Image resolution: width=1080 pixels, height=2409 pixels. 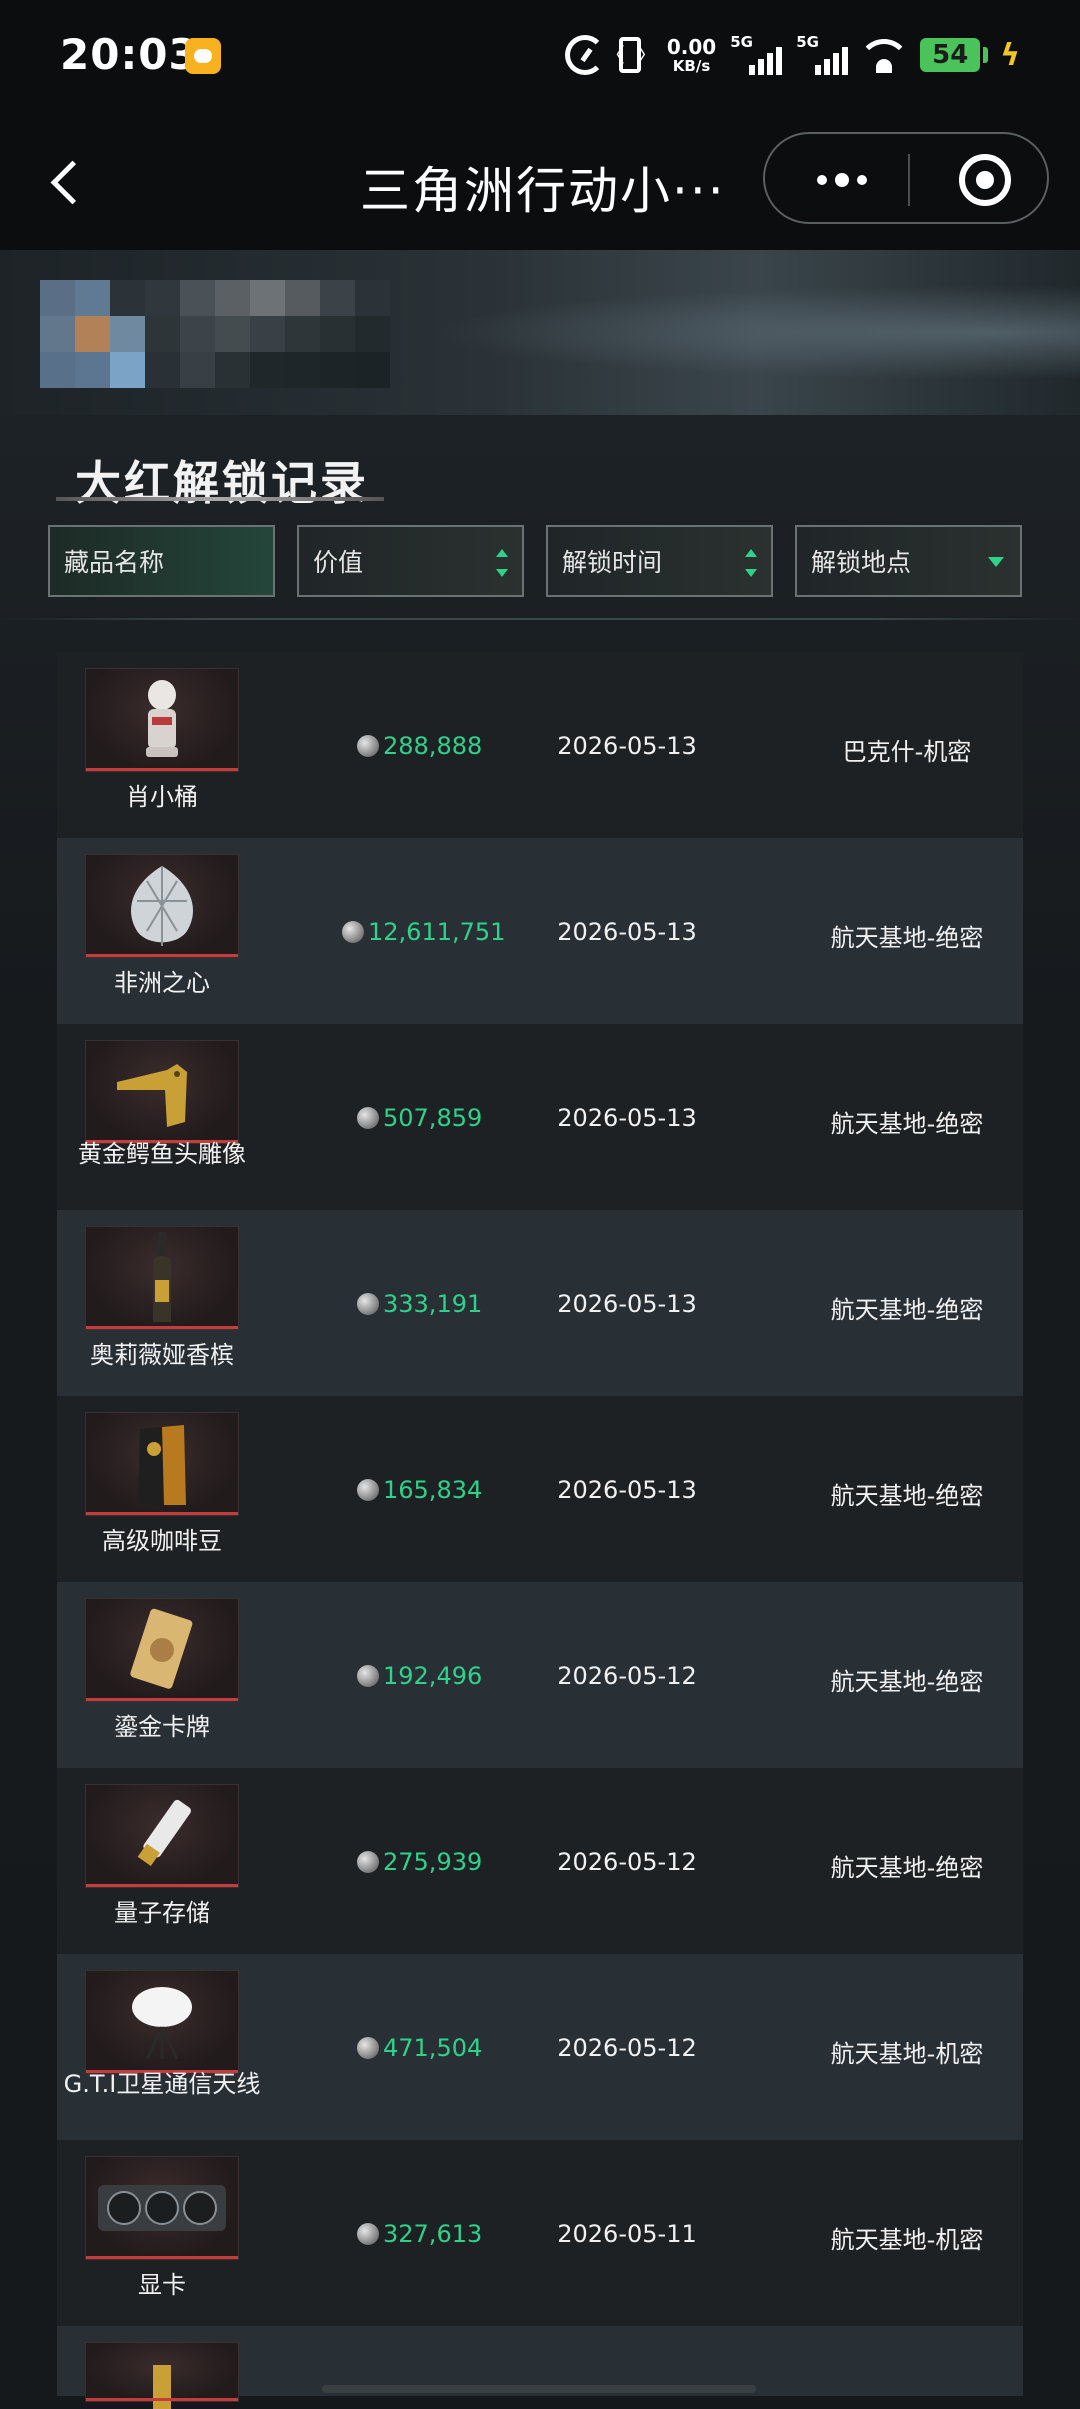 I want to click on item-name: 非洲之心, so click(x=162, y=983).